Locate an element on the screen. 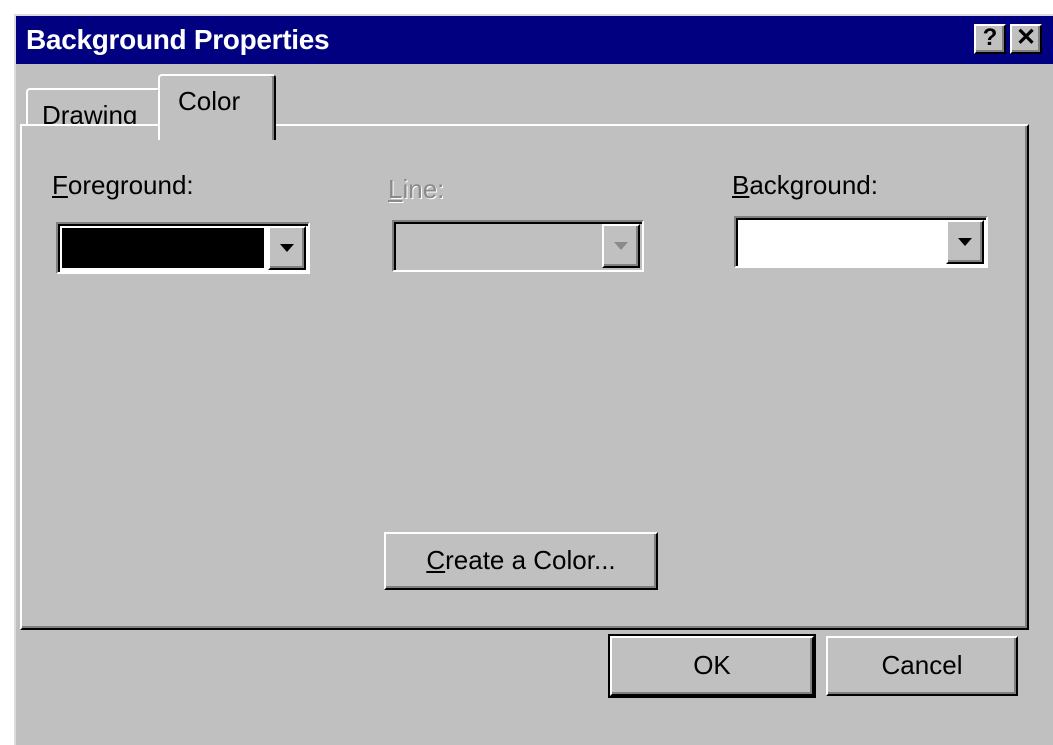  foreground-color-dropdown is located at coordinates (183, 248).